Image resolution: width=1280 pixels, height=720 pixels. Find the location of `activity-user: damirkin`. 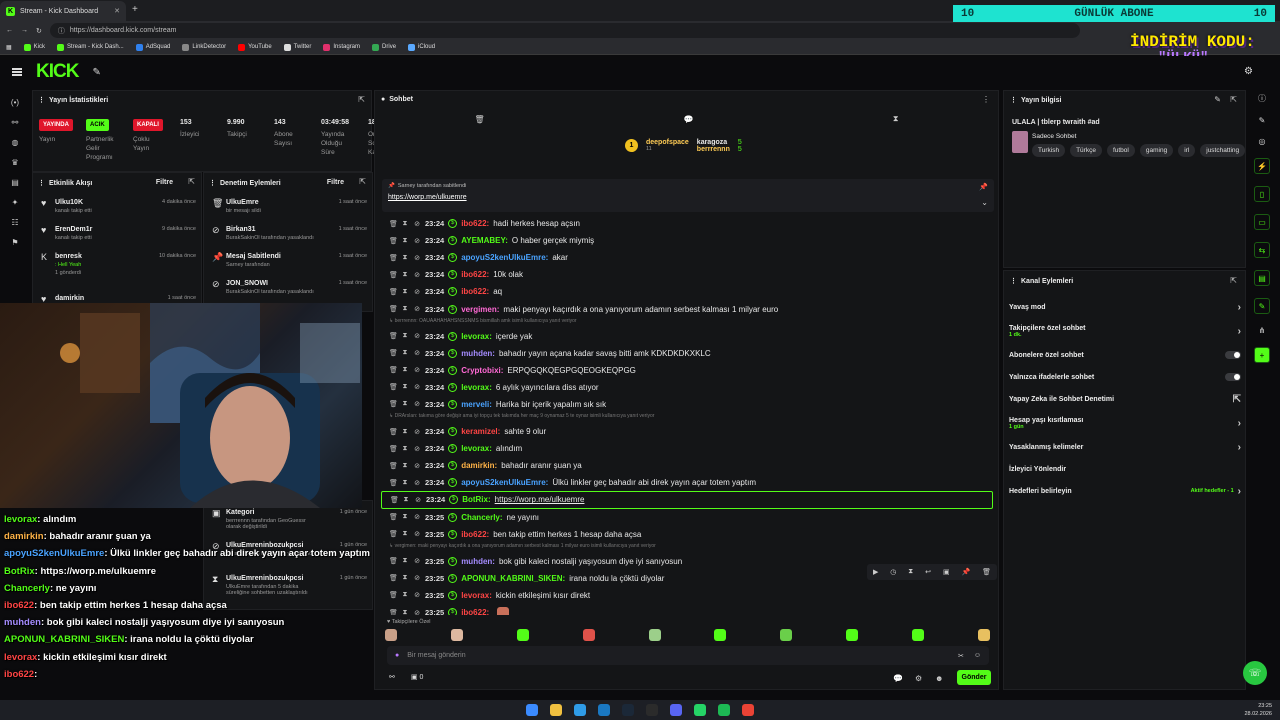

activity-user: damirkin is located at coordinates (69, 298).